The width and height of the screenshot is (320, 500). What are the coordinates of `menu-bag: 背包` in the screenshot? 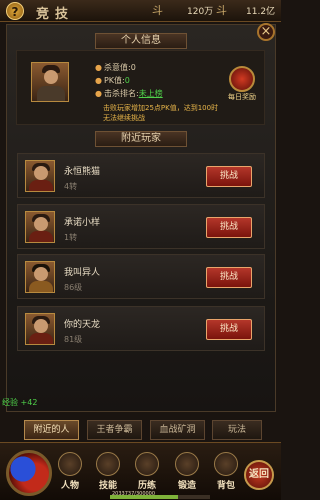 It's located at (226, 473).